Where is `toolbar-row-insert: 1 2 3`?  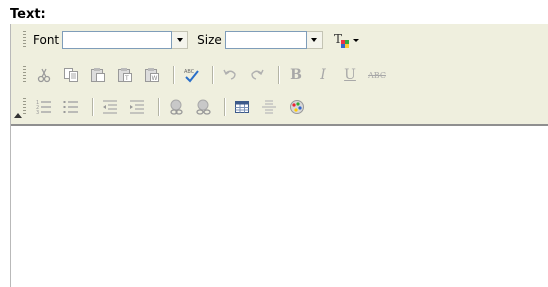 toolbar-row-insert: 1 2 3 is located at coordinates (167, 107).